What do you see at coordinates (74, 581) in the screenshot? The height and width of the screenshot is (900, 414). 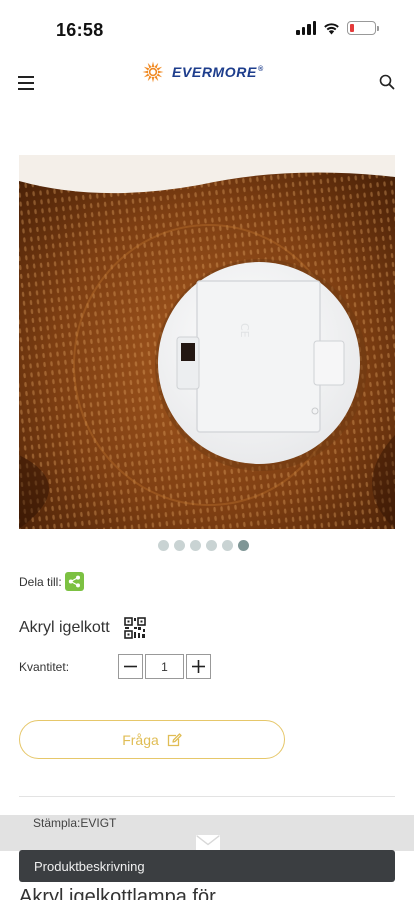 I see `share-icon` at bounding box center [74, 581].